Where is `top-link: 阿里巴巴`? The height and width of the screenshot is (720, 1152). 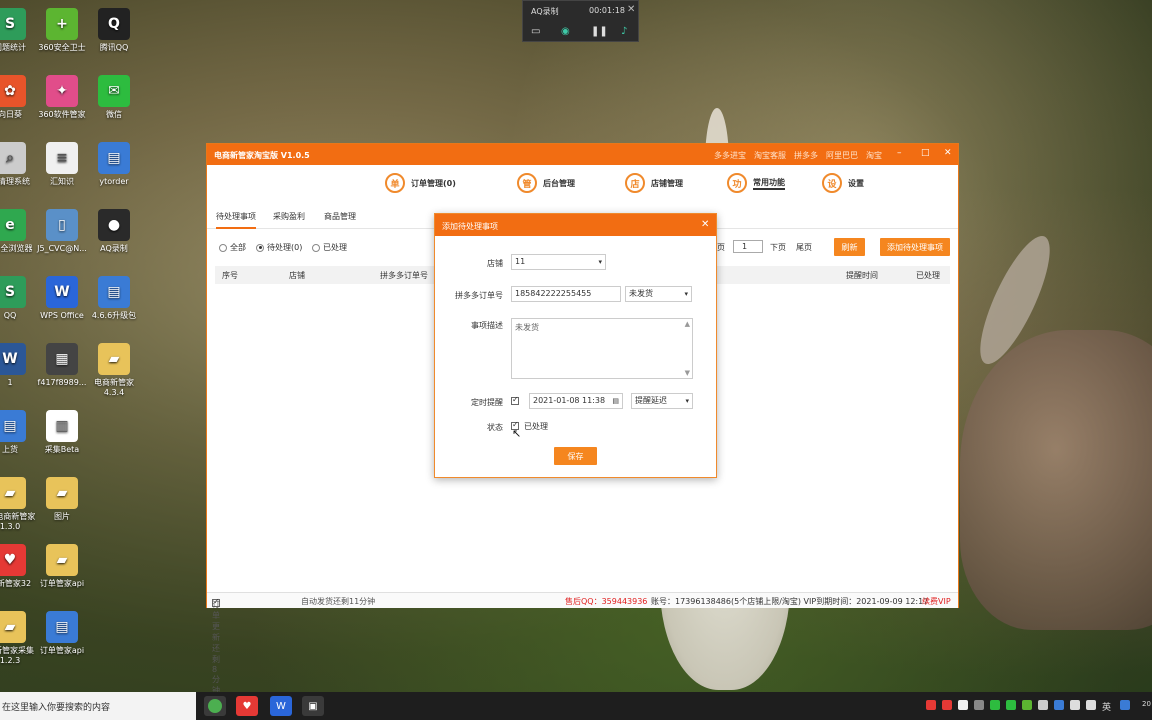
top-link: 阿里巴巴 is located at coordinates (842, 155).